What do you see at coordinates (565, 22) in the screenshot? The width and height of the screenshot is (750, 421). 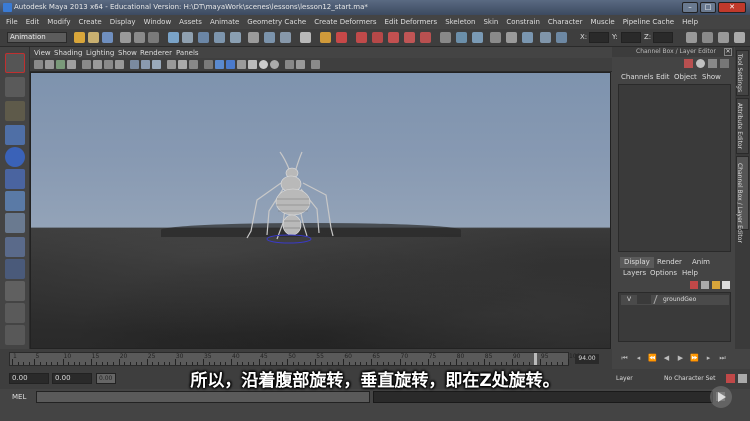 I see `menu-character: Character` at bounding box center [565, 22].